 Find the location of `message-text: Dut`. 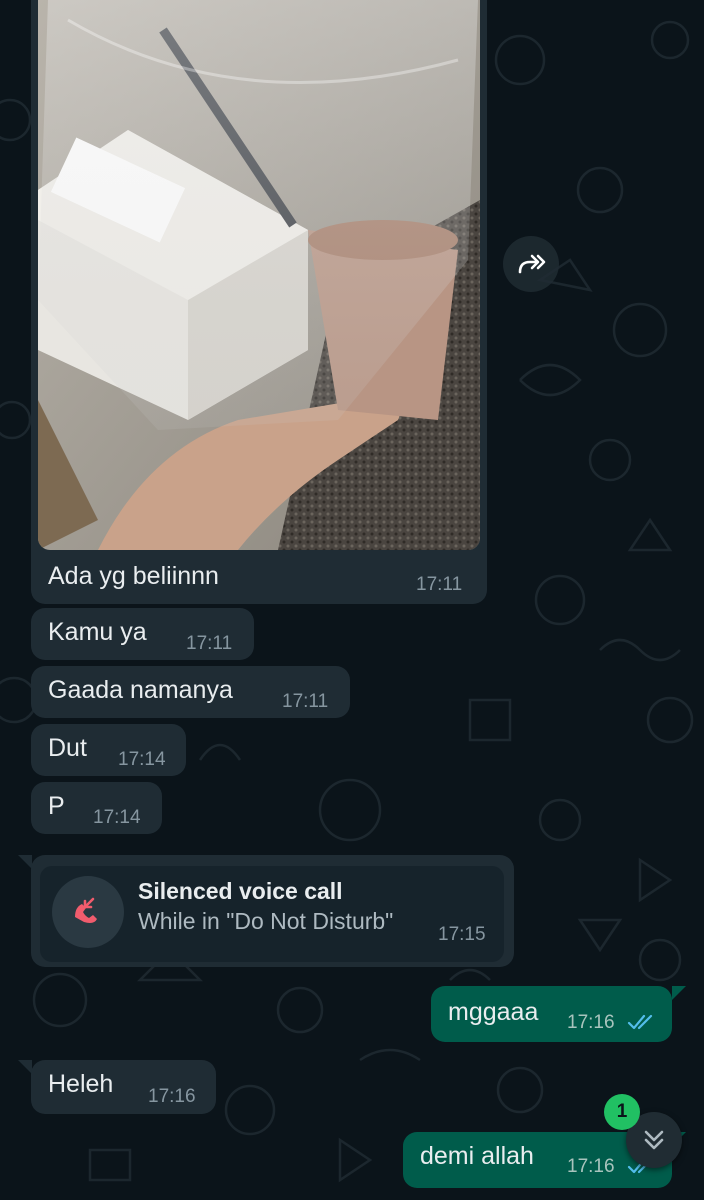

message-text: Dut is located at coordinates (67, 748).